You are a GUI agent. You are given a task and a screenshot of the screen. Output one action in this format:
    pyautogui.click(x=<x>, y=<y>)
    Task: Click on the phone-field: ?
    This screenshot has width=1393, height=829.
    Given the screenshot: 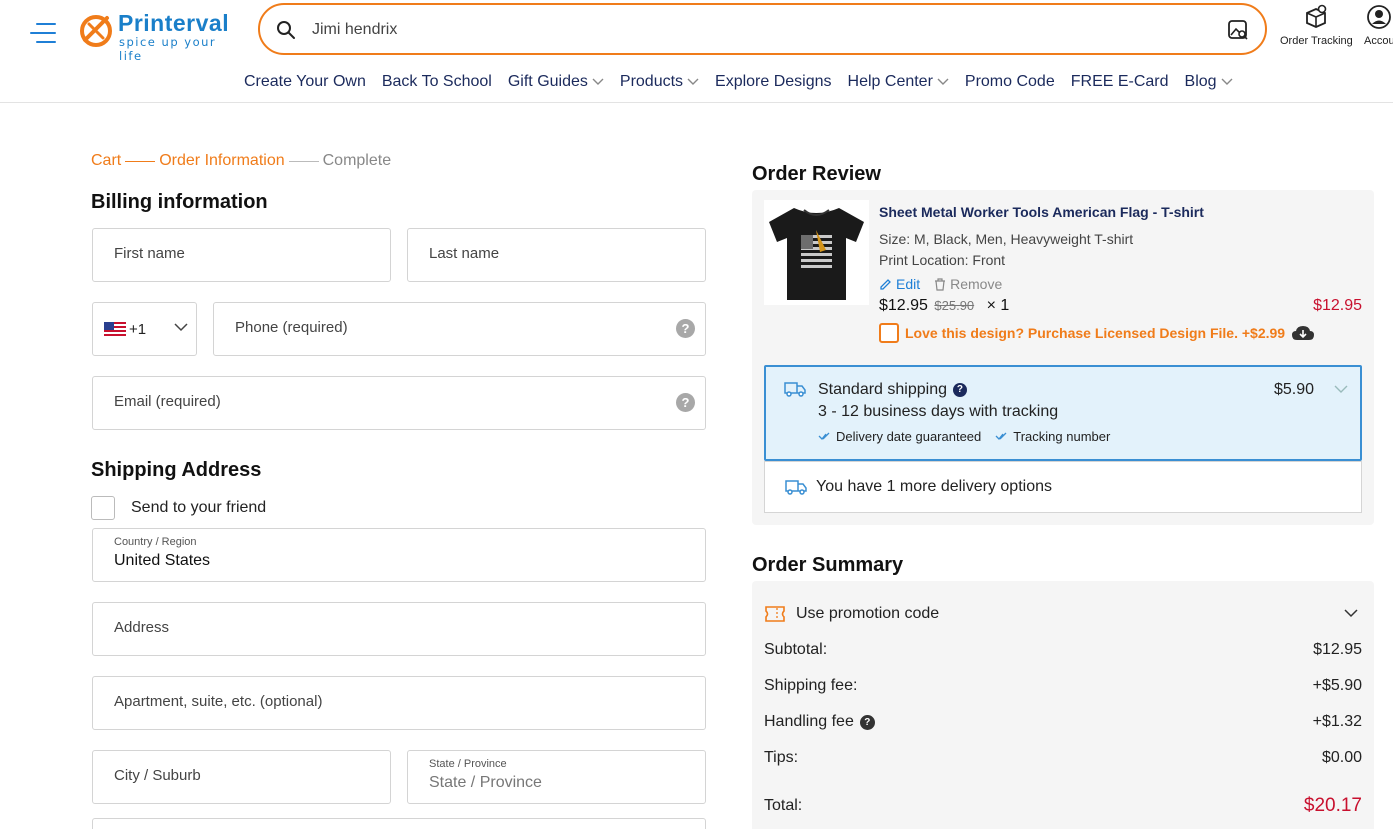 What is the action you would take?
    pyautogui.click(x=459, y=329)
    